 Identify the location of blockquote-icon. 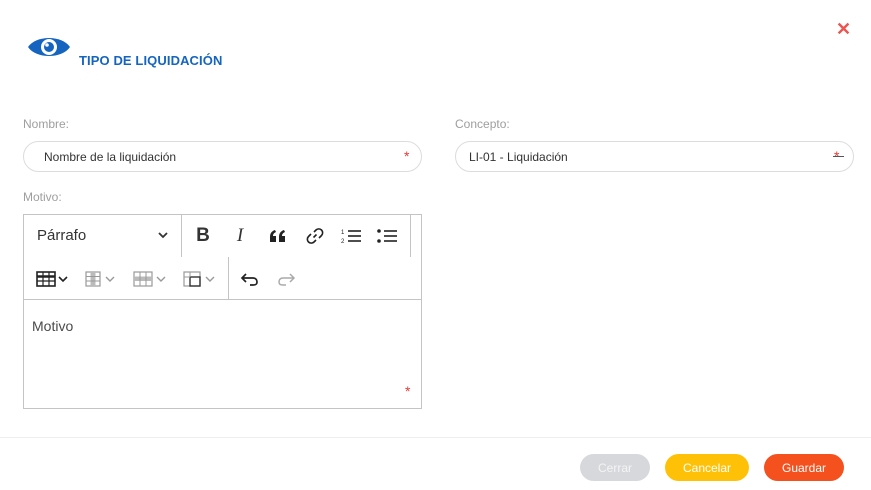
(278, 236).